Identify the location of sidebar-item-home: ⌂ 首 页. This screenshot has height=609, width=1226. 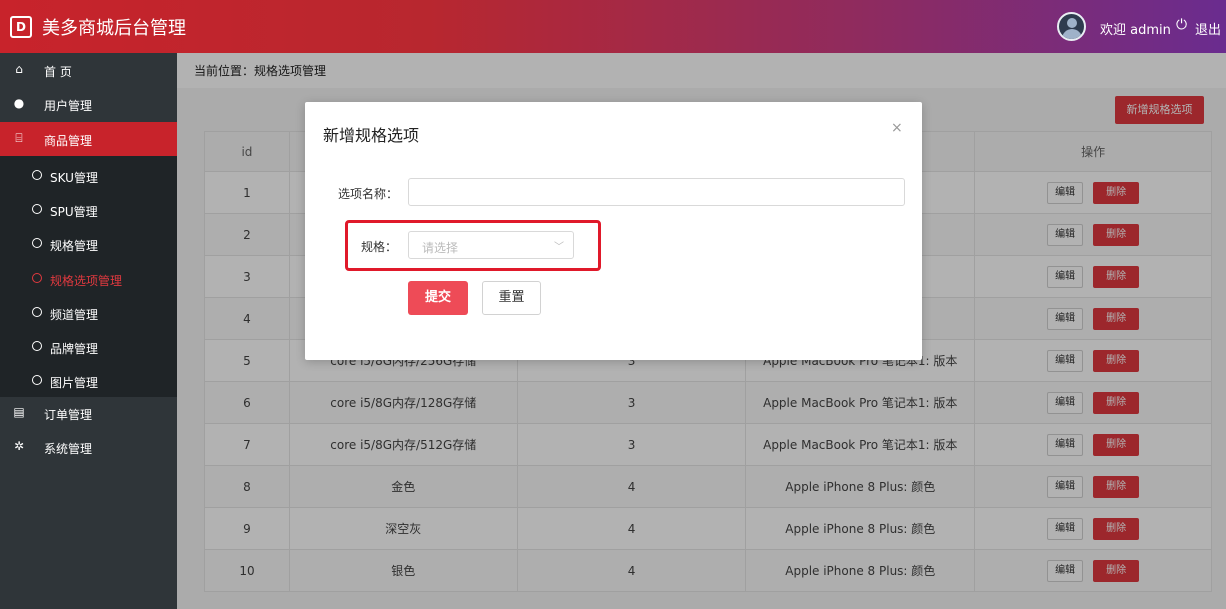
(88, 70).